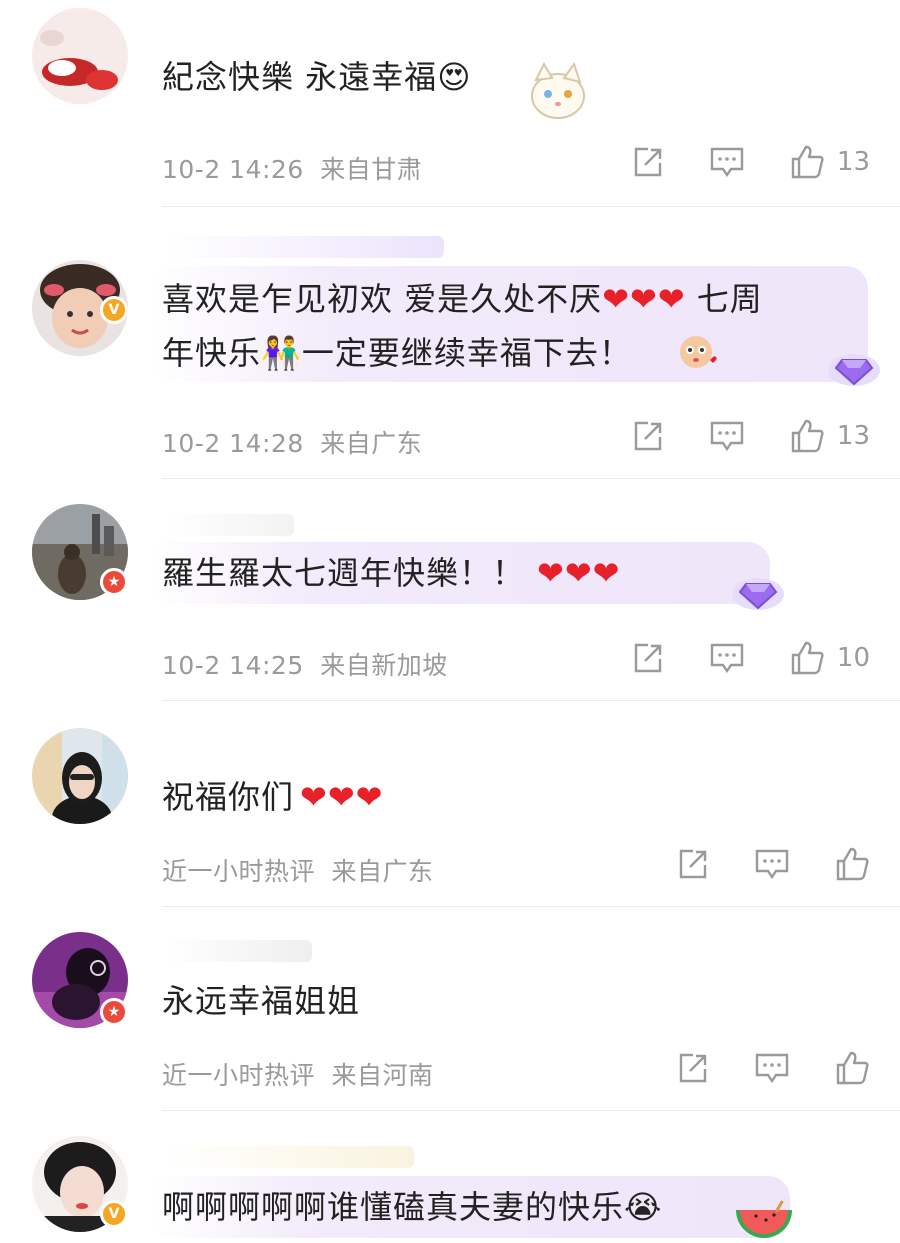  Describe the element at coordinates (558, 92) in the screenshot. I see `cat-sticker-icon` at that location.